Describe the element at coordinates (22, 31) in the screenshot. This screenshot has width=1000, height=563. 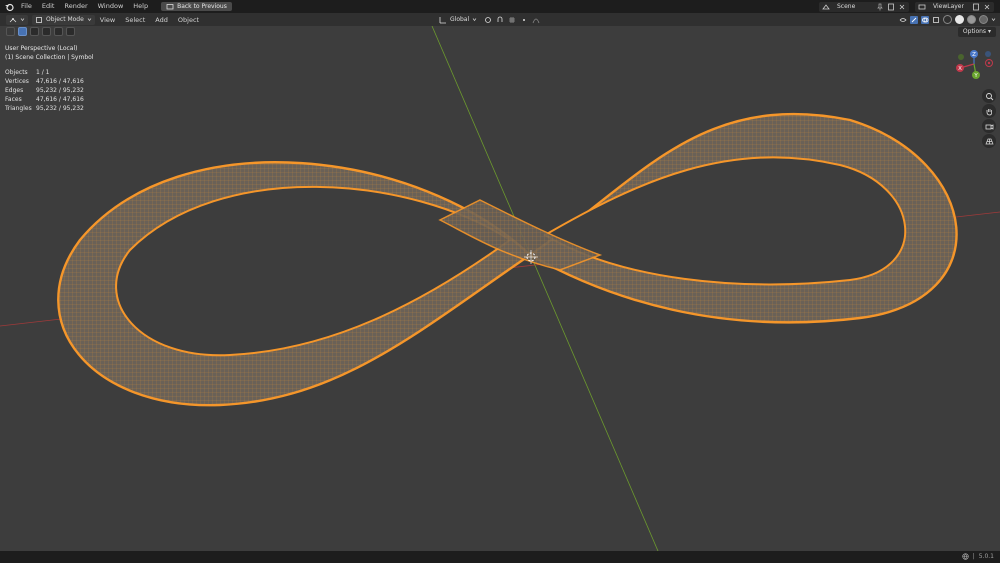
I see `select-new-icon` at that location.